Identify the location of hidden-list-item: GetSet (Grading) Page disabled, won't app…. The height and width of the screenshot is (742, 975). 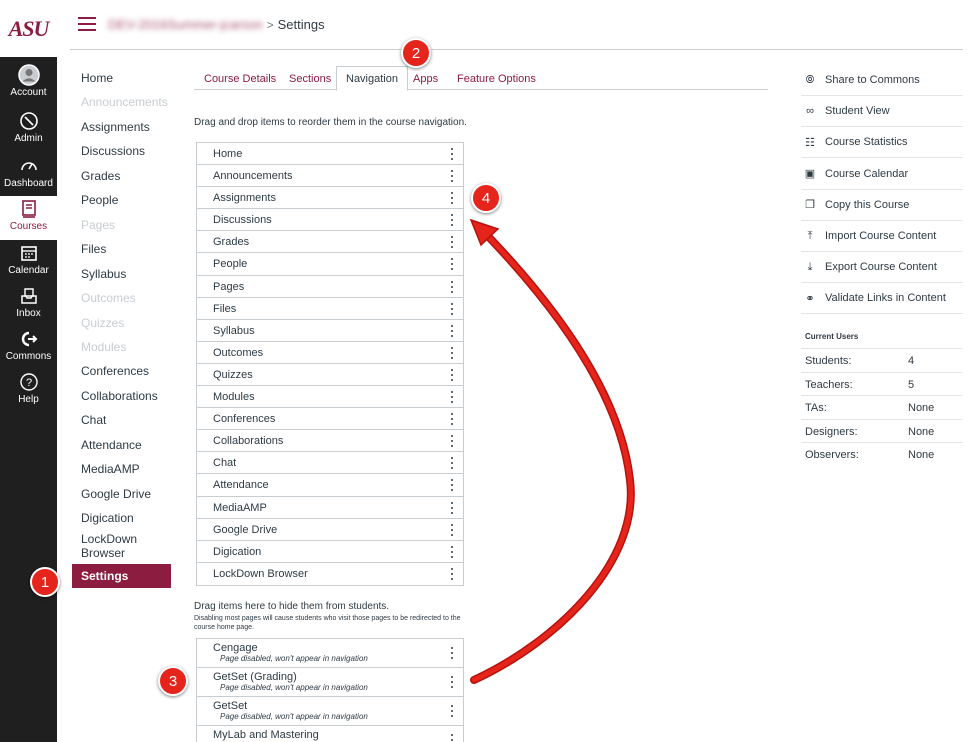
(330, 682).